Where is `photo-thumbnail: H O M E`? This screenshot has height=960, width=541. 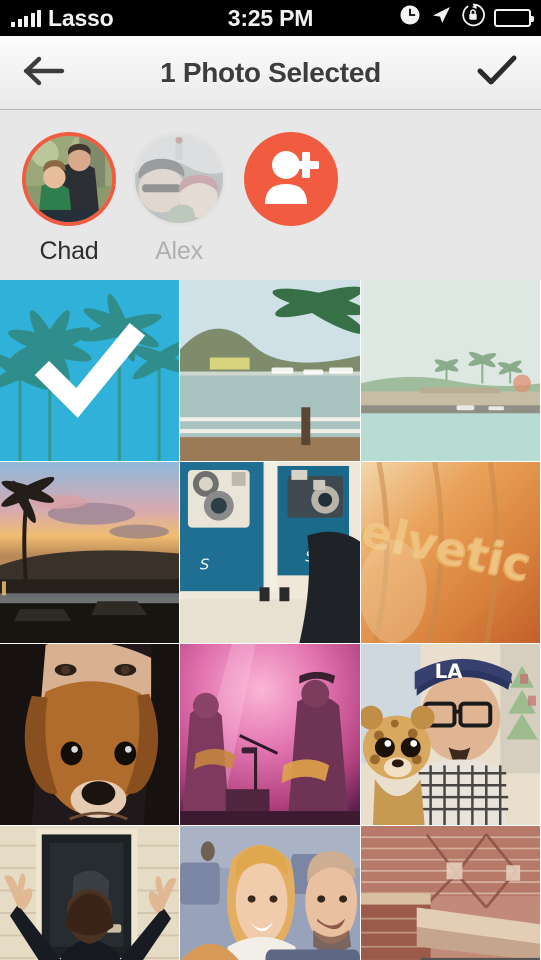 photo-thumbnail: H O M E is located at coordinates (451, 893).